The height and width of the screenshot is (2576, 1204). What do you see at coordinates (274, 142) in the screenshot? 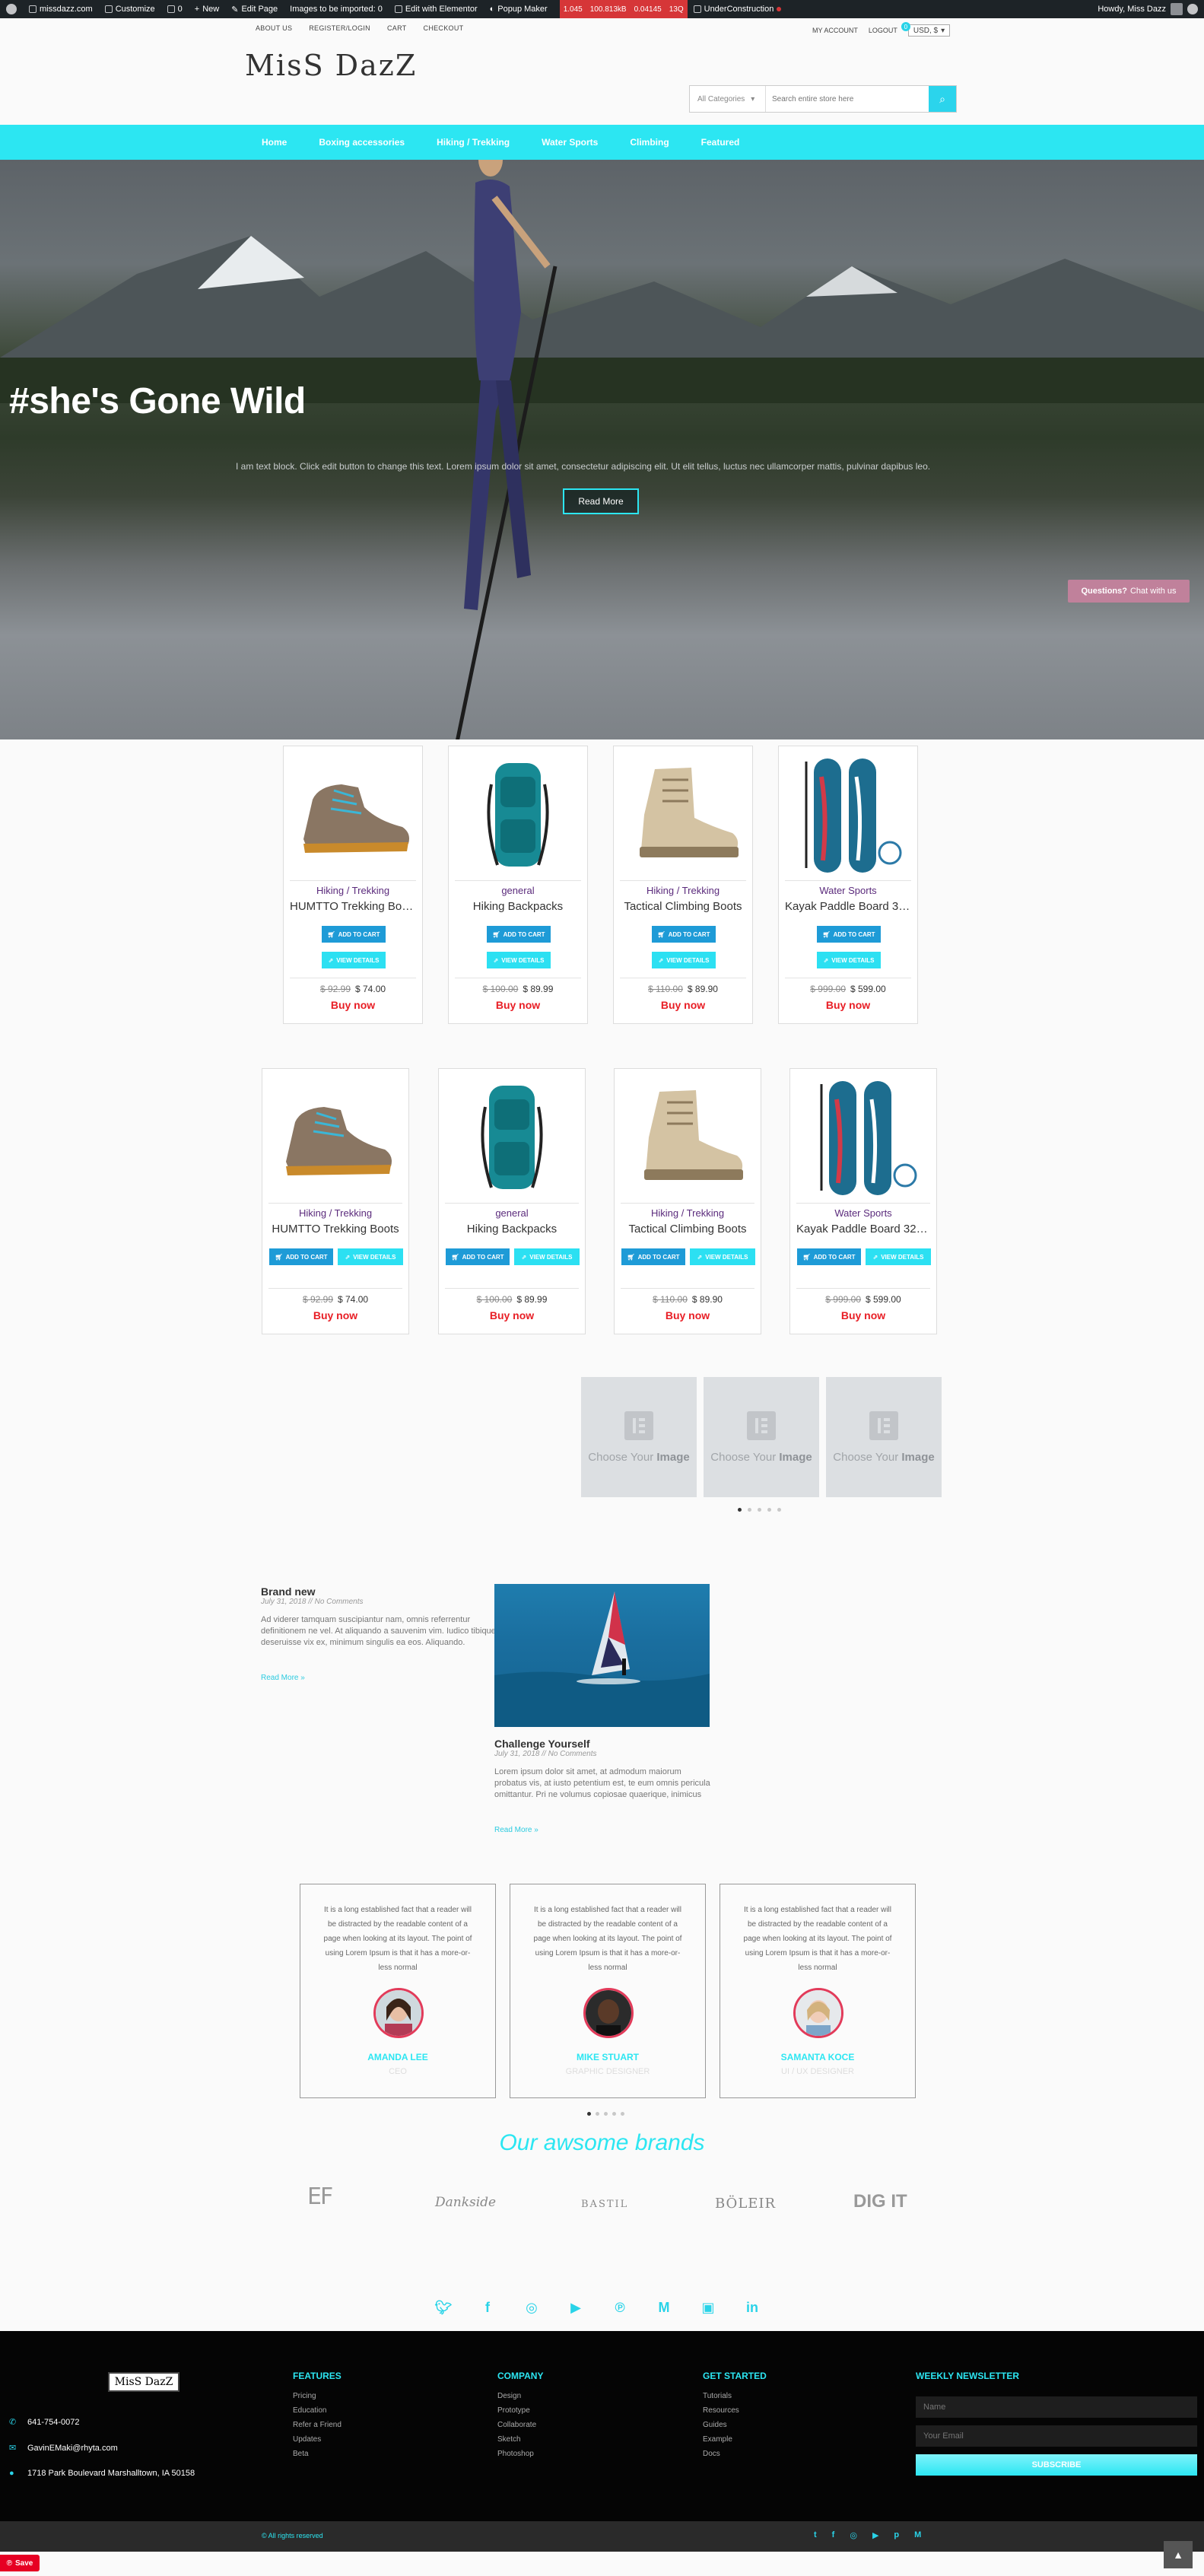
I see `nav-home: Home` at bounding box center [274, 142].